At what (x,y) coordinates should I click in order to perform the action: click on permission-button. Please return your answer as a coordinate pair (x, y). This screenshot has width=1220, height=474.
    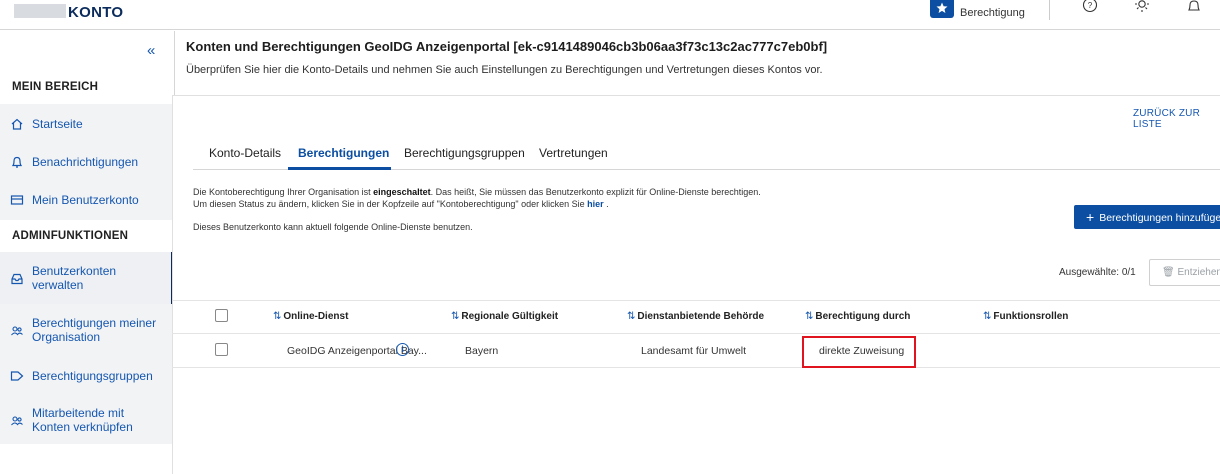
    Looking at the image, I should click on (942, 9).